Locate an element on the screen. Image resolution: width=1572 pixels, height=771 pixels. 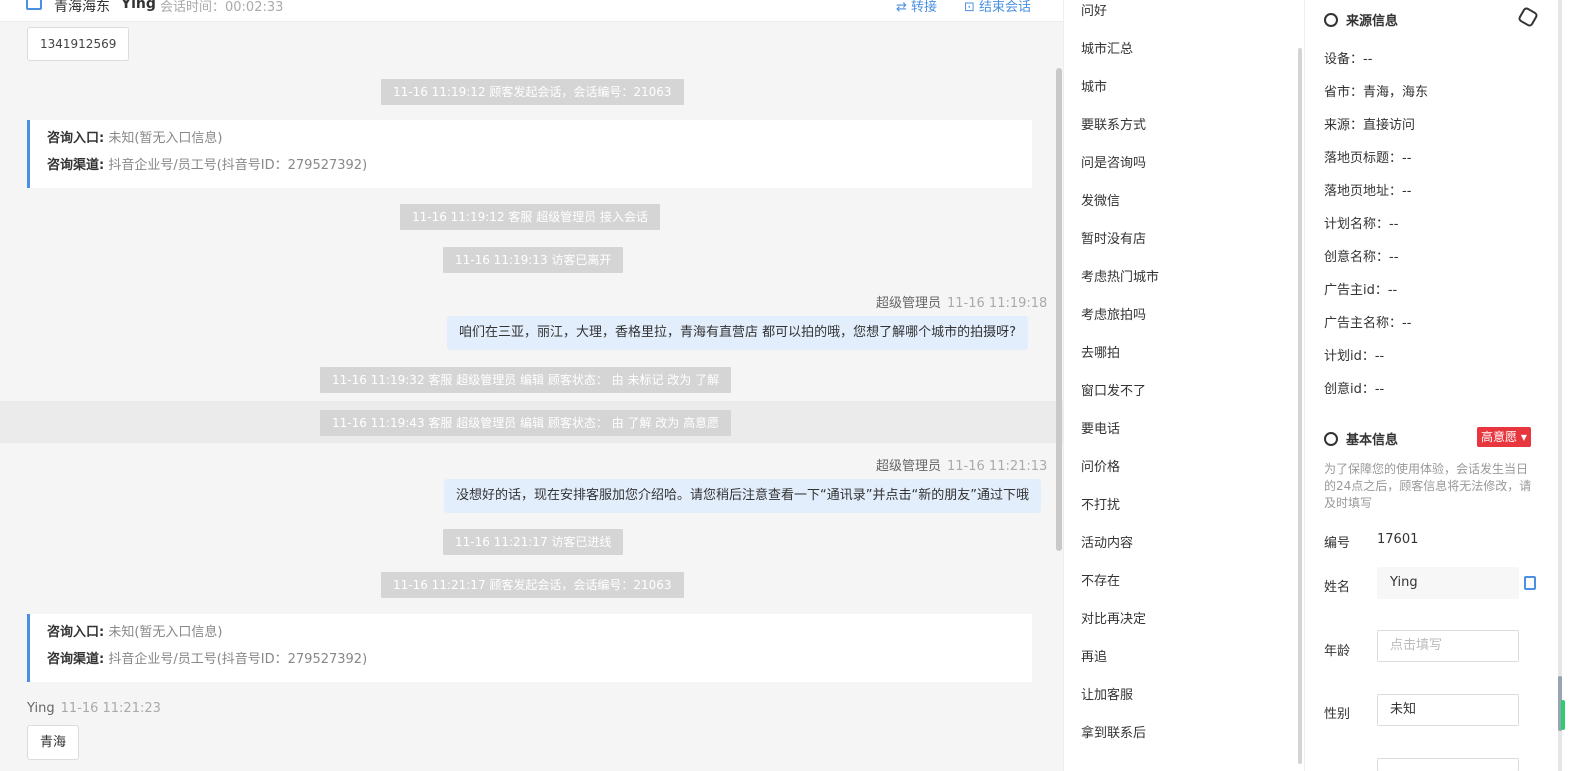
intent-status-badge: 高意愿 ▾ is located at coordinates (1504, 437).